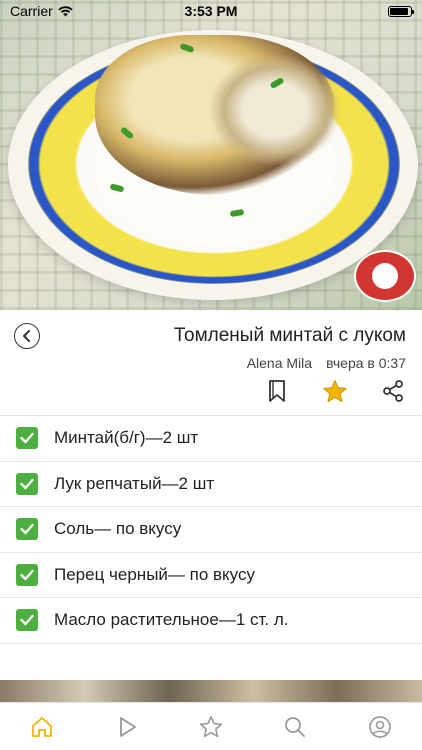 Image resolution: width=422 pixels, height=750 pixels. I want to click on chef-icon, so click(385, 276).